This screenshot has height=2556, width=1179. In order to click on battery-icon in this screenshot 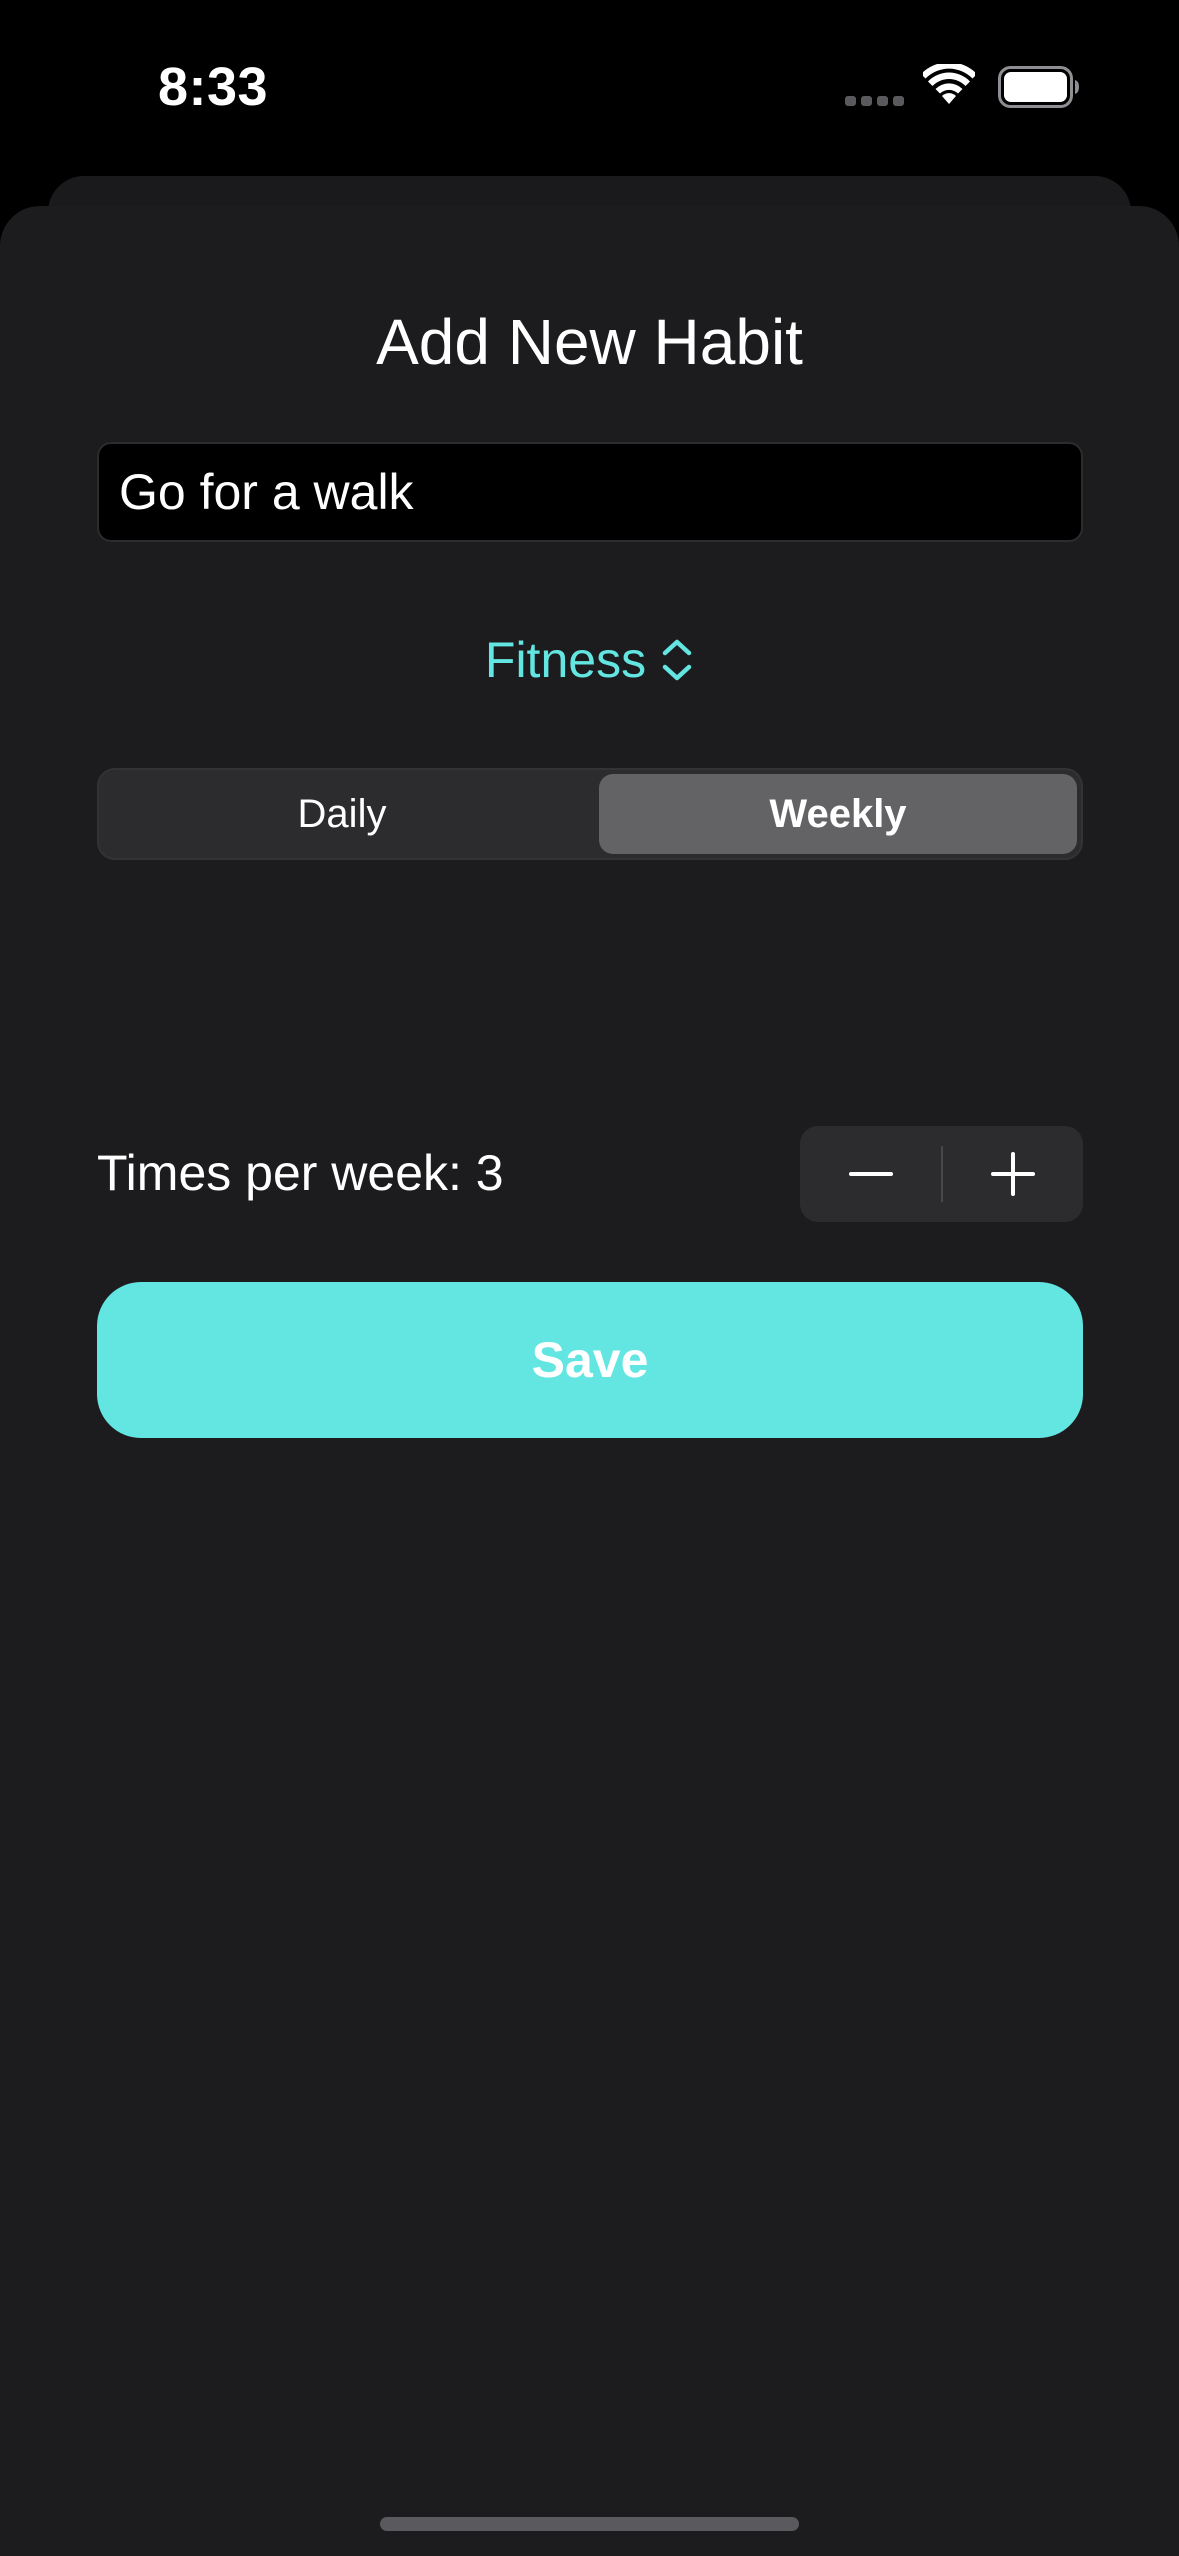, I will do `click(1038, 87)`.